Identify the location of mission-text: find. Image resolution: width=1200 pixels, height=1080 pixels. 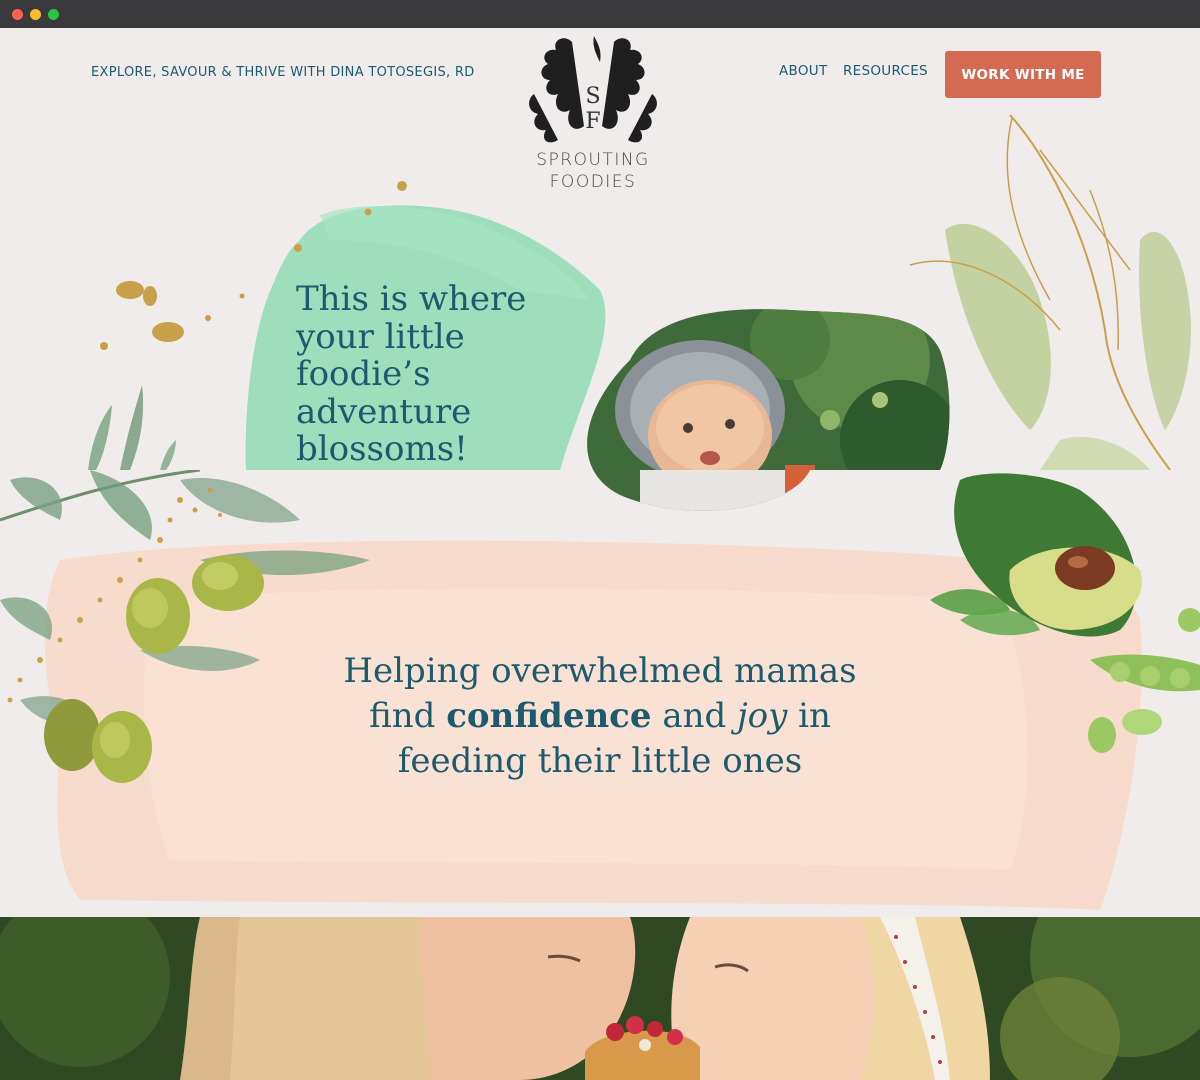
(408, 716).